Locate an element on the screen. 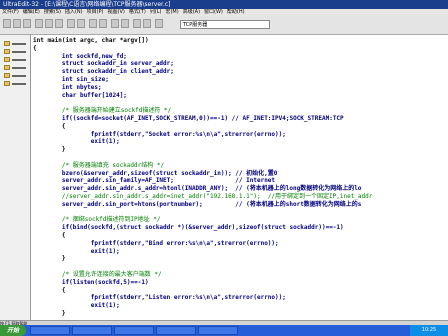 This screenshot has width=448, height=336. run-icon is located at coordinates (147, 23).